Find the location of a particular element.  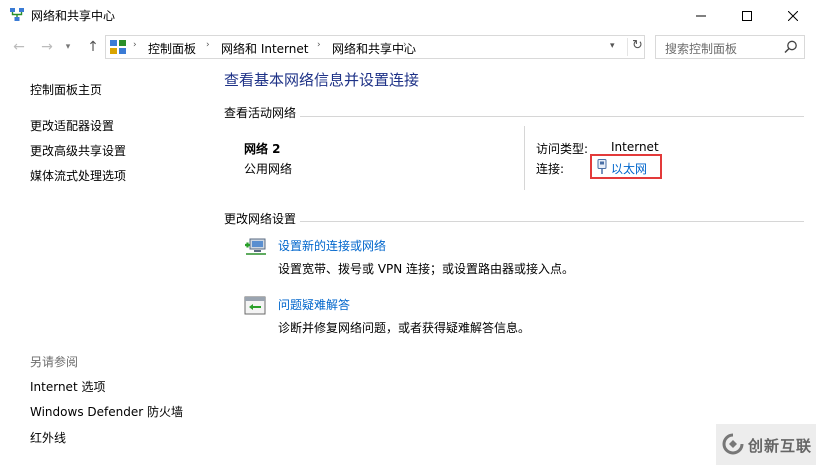

maximize-button is located at coordinates (747, 15).